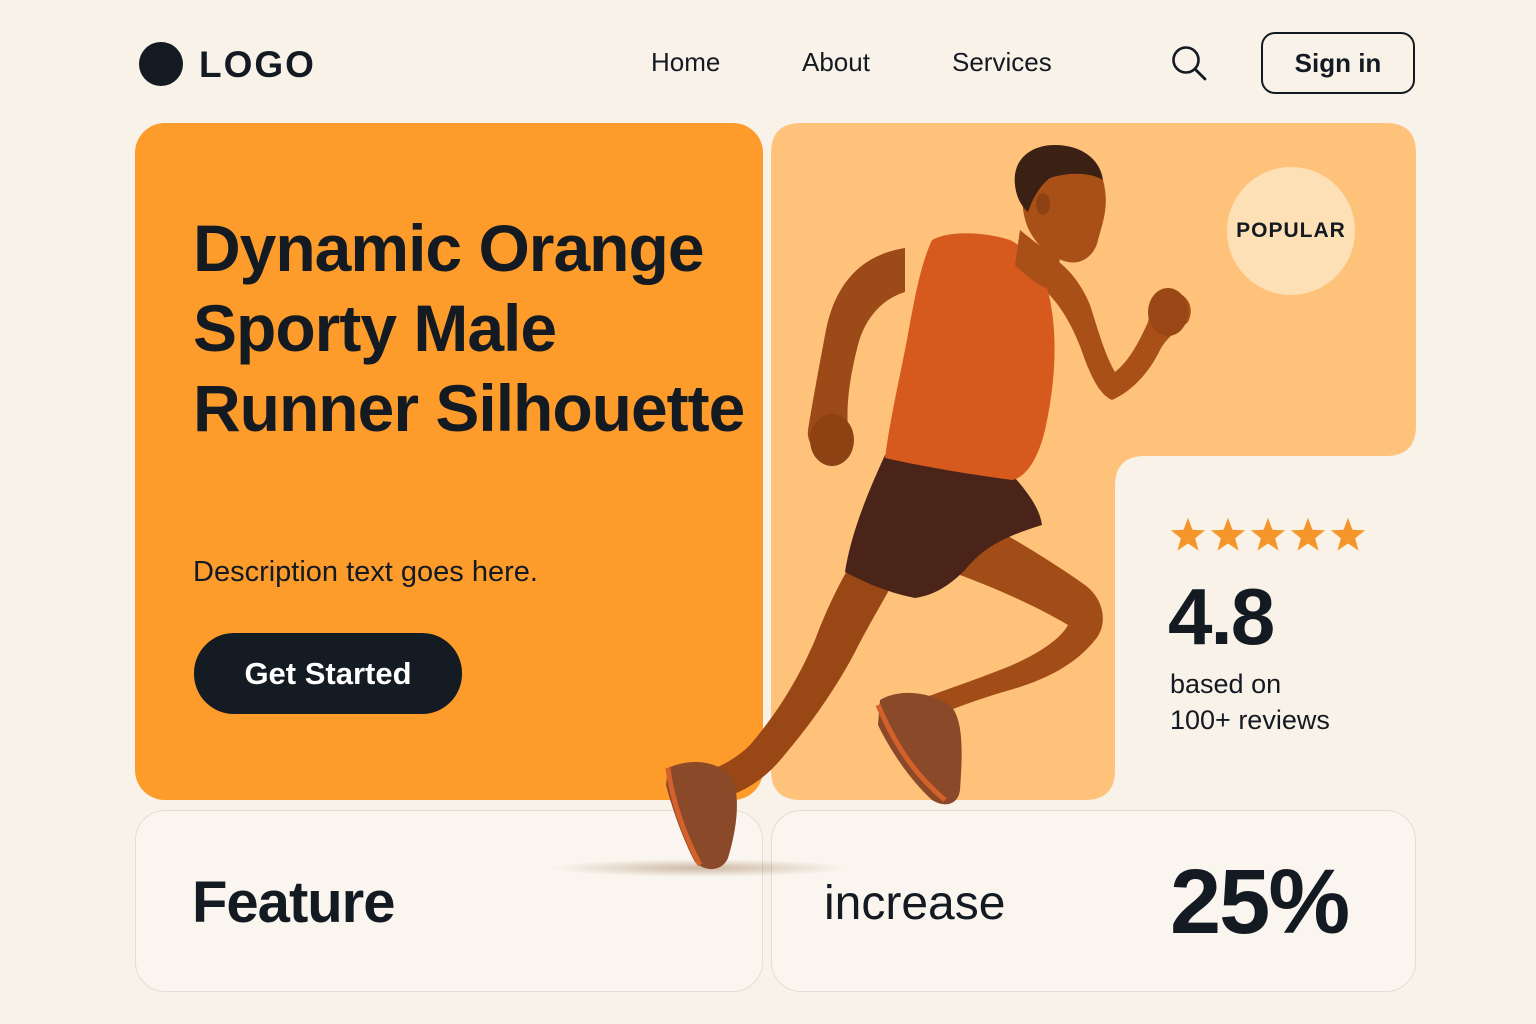 Image resolution: width=1536 pixels, height=1024 pixels. Describe the element at coordinates (915, 903) in the screenshot. I see `stat-label: increase` at that location.